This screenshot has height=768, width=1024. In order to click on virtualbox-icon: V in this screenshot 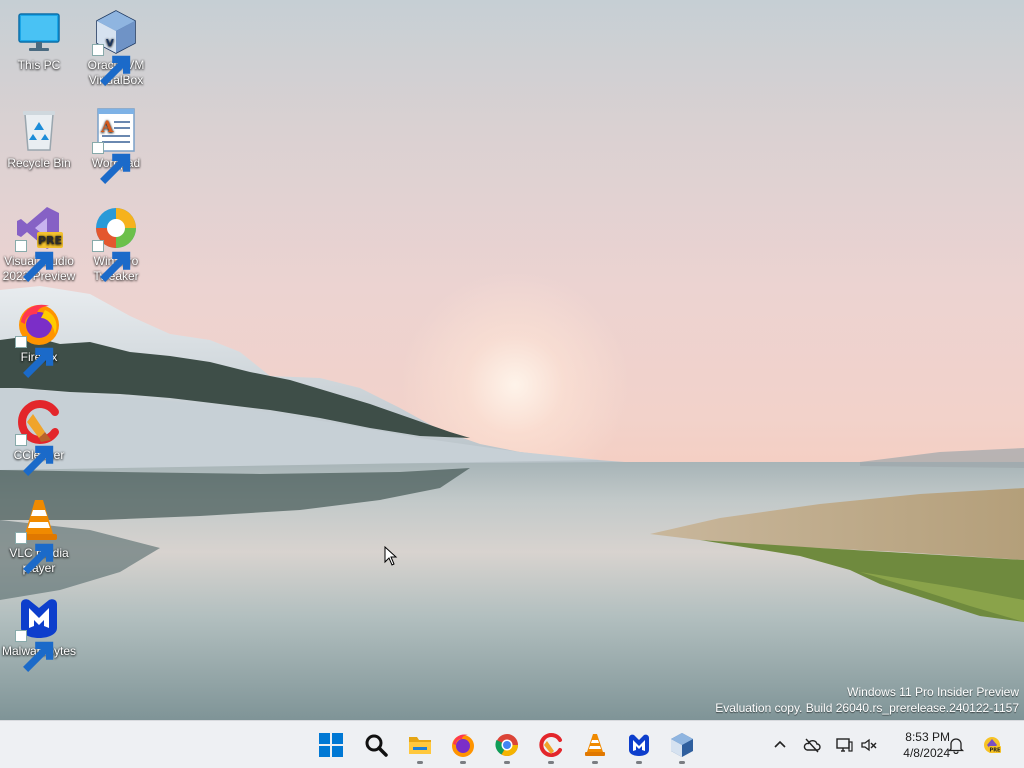, I will do `click(116, 47)`.